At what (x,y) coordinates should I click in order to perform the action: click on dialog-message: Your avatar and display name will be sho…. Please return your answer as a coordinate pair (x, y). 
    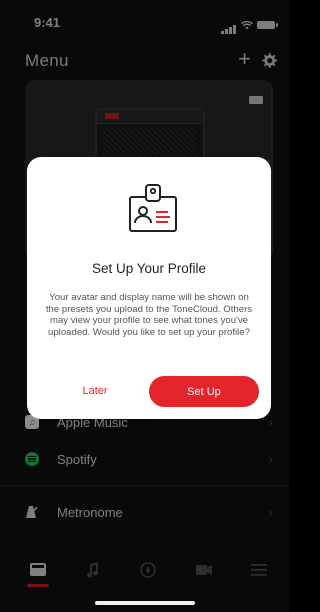
    Looking at the image, I should click on (149, 315).